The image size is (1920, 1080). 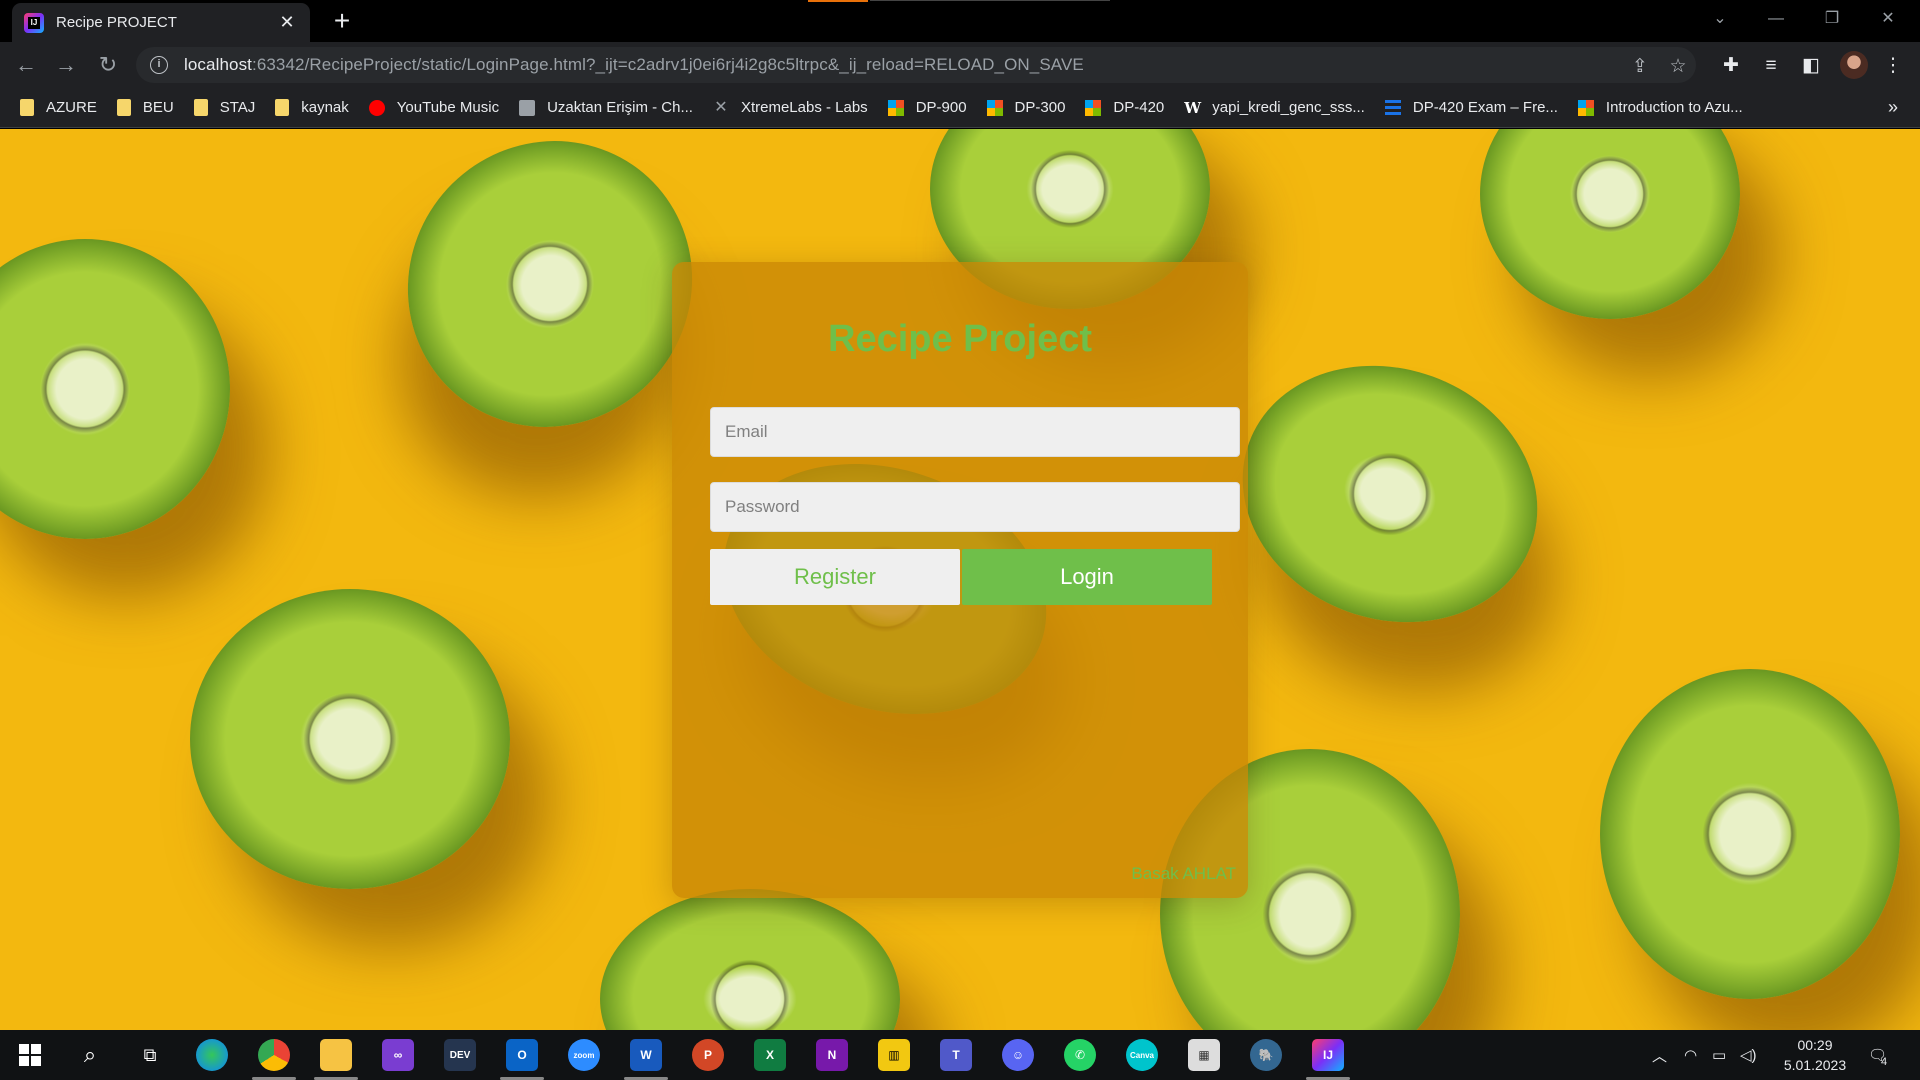 What do you see at coordinates (150, 1055) in the screenshot?
I see `task-view-icon: ⧉` at bounding box center [150, 1055].